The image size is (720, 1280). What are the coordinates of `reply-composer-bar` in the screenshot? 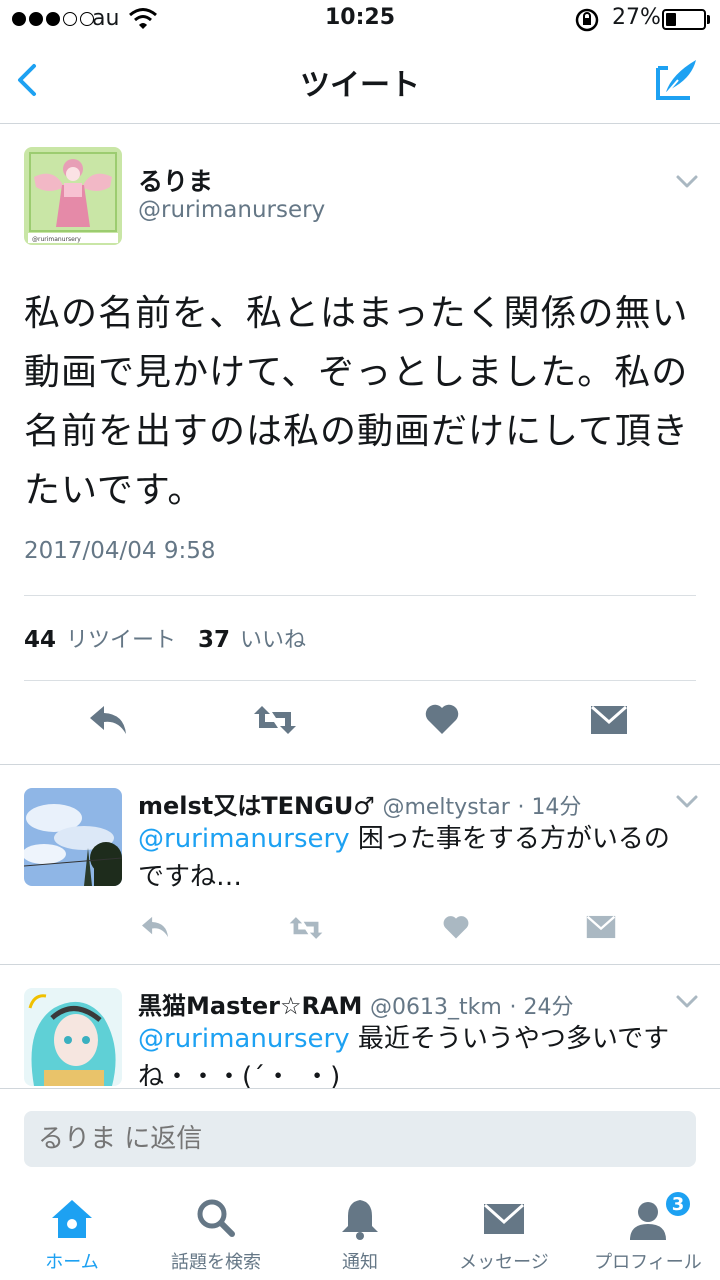 It's located at (360, 1136).